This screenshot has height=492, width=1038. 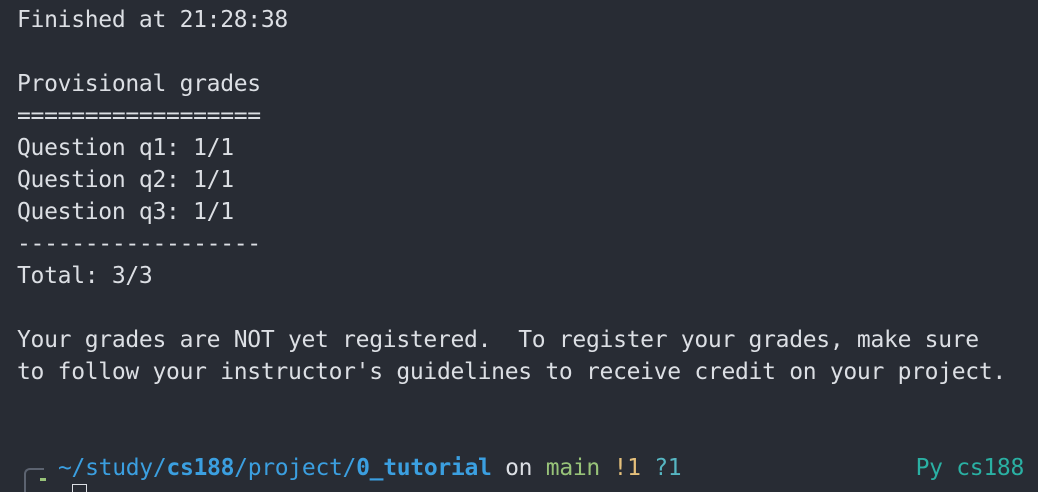 What do you see at coordinates (43, 479) in the screenshot?
I see `prompt-arrow-icon` at bounding box center [43, 479].